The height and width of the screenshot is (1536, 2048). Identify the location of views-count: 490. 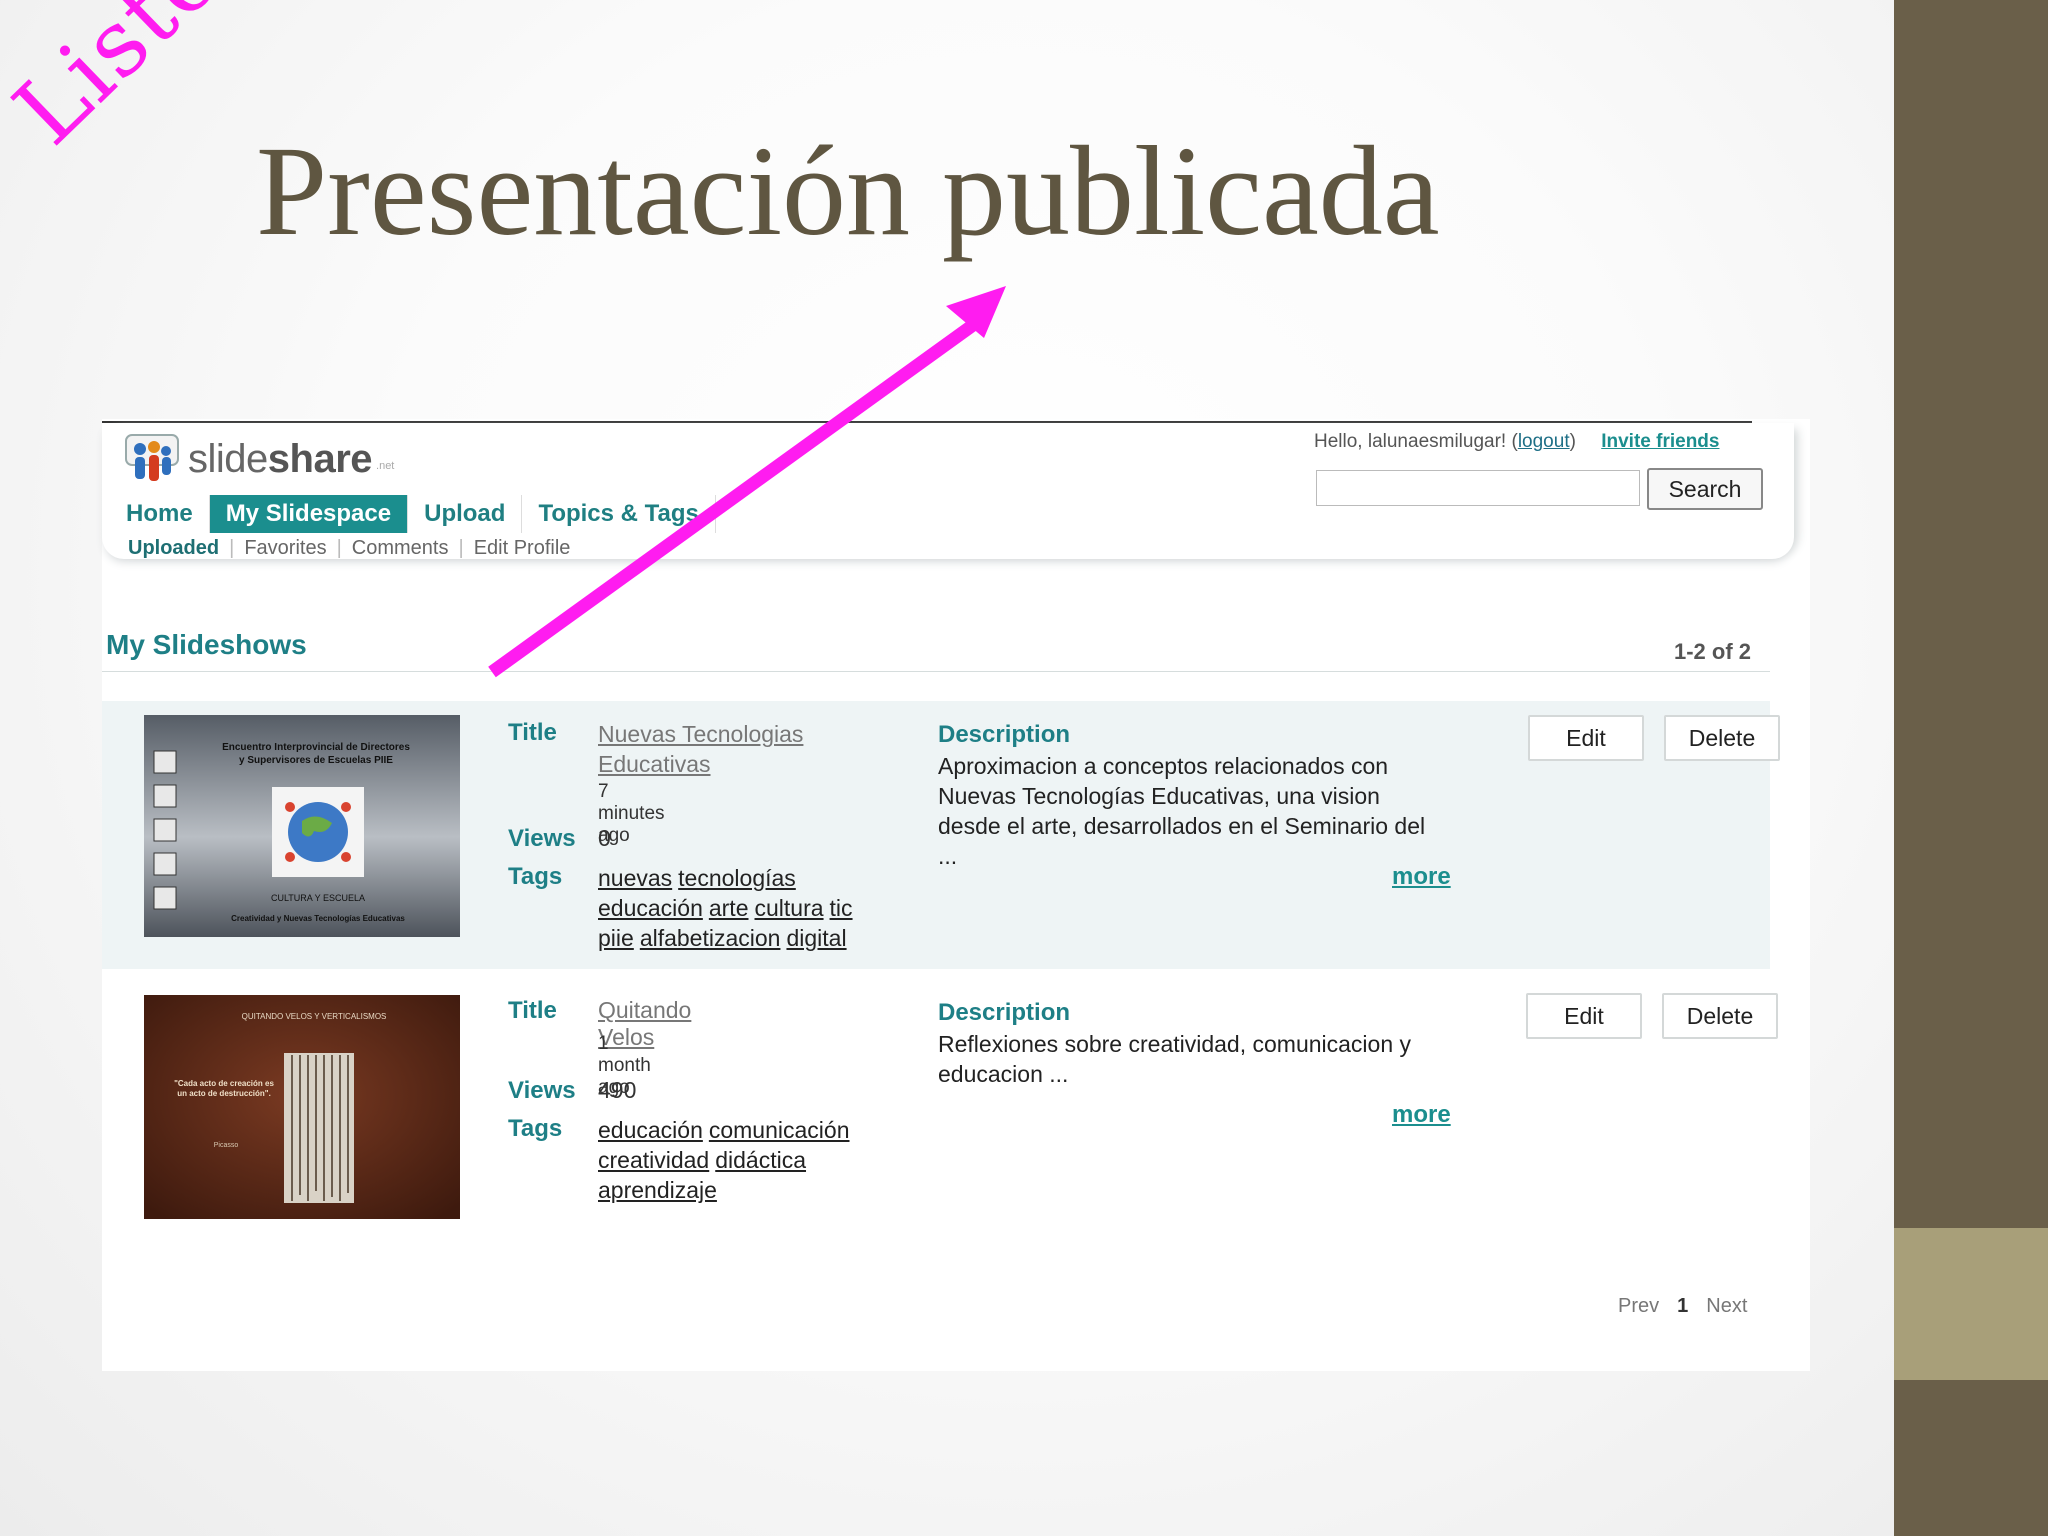
(617, 1090).